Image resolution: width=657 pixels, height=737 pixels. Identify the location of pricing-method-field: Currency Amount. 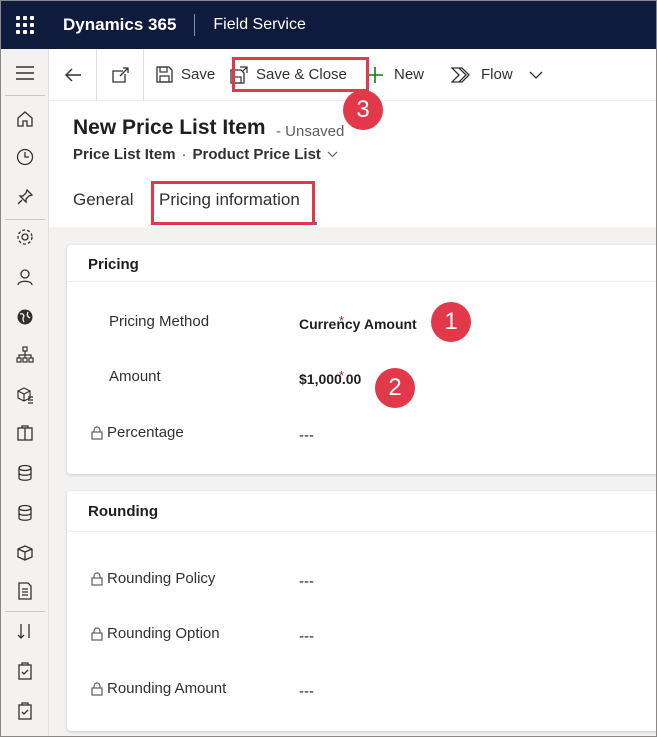
(358, 324).